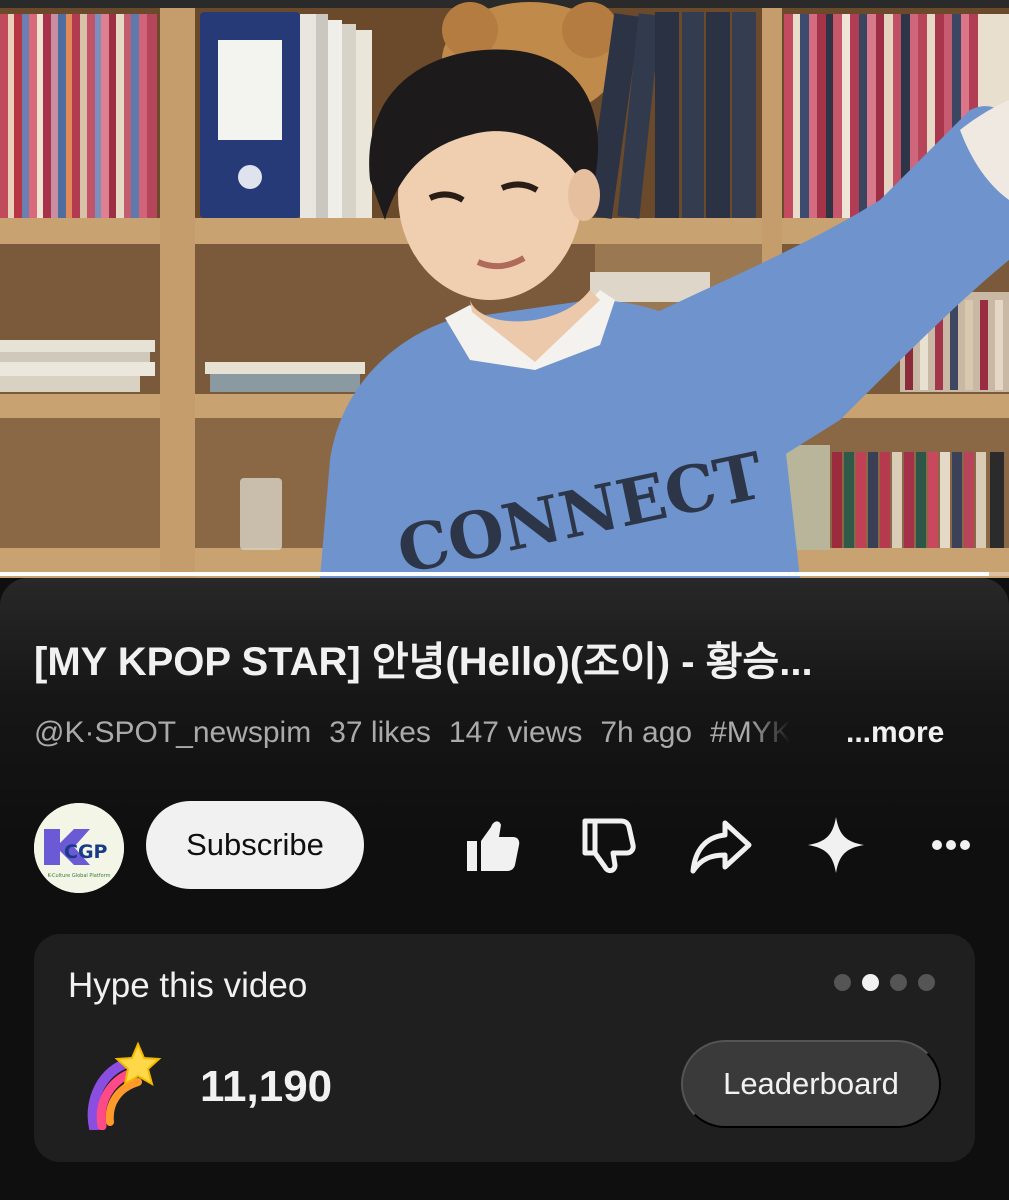  Describe the element at coordinates (811, 1084) in the screenshot. I see `leaderboard-button: Leaderboard` at that location.